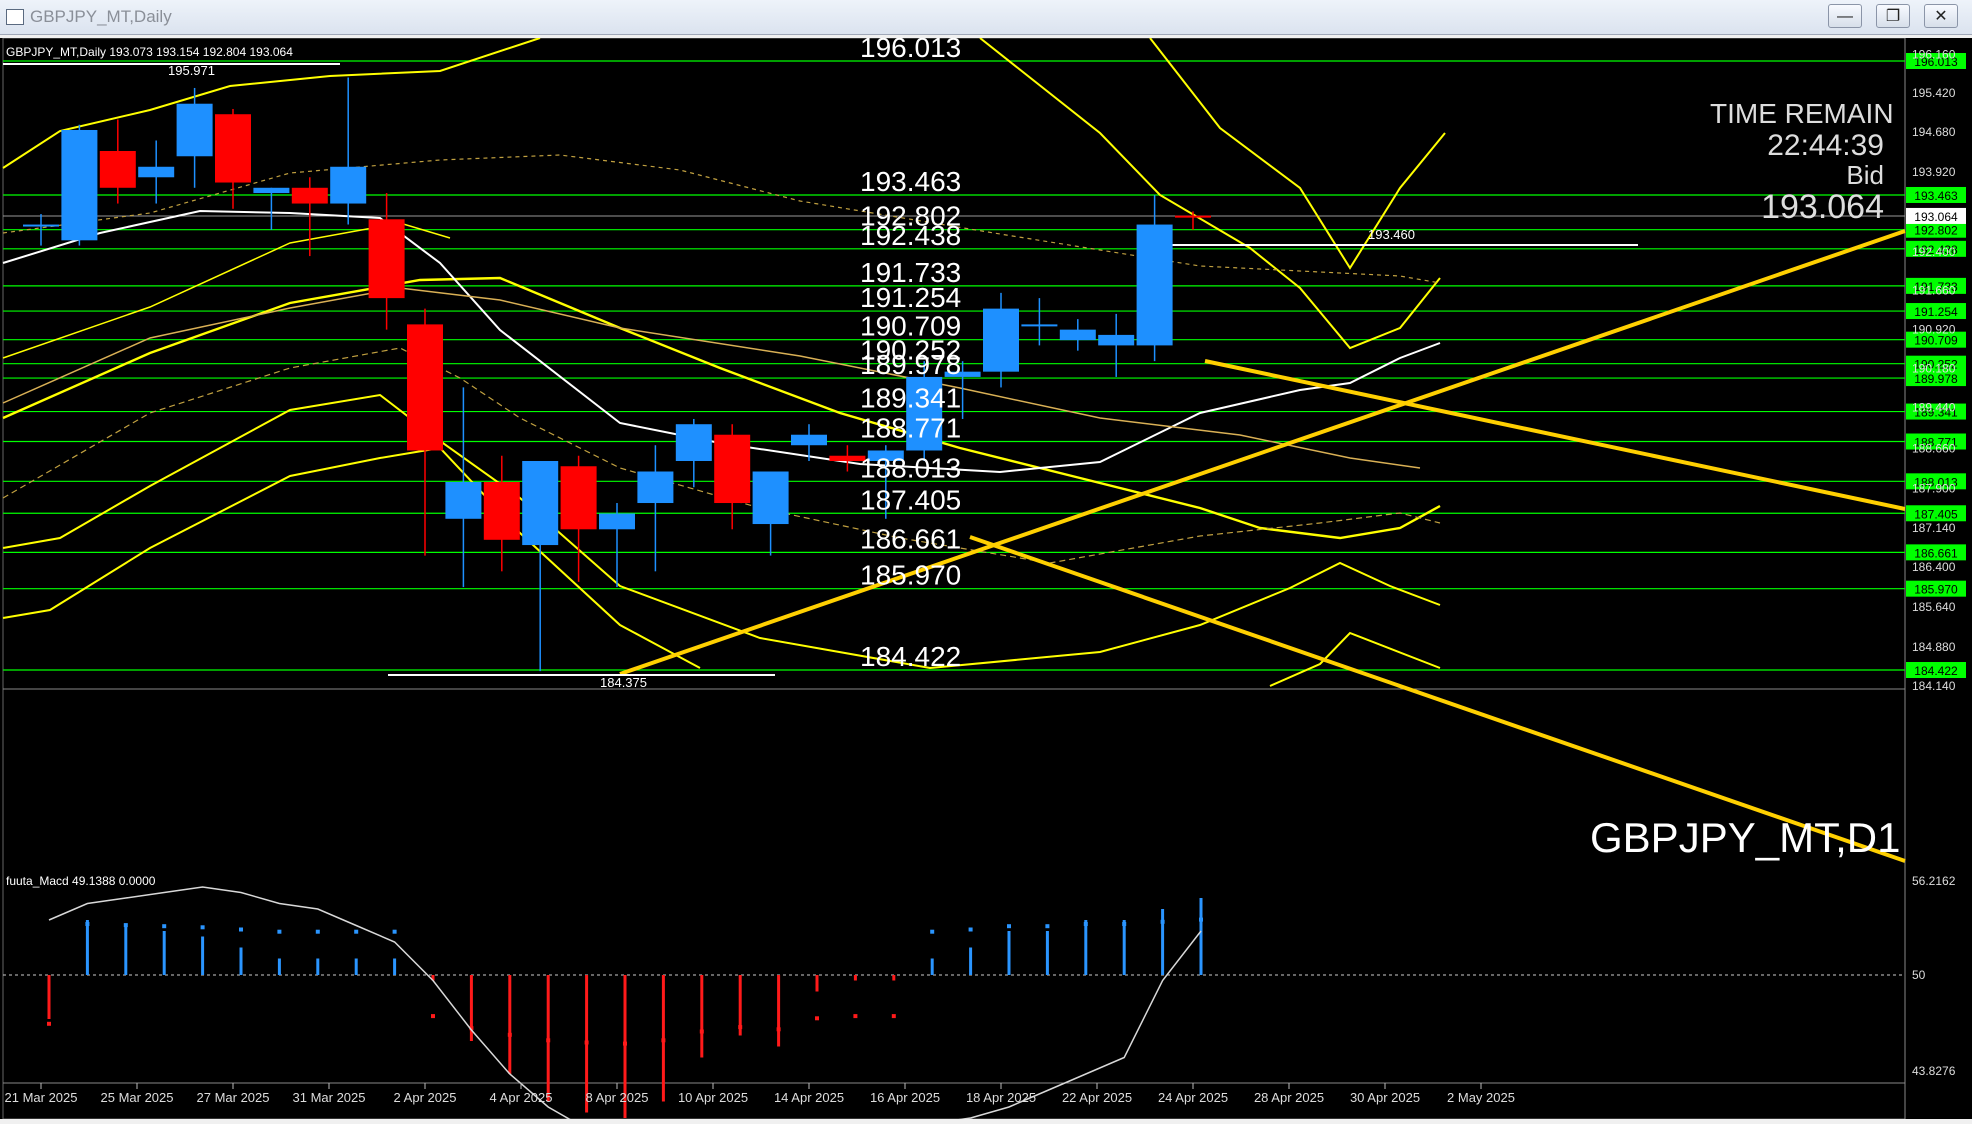  Describe the element at coordinates (1934, 1071) in the screenshot. I see `macd-axis-bottom: 43.8276` at that location.